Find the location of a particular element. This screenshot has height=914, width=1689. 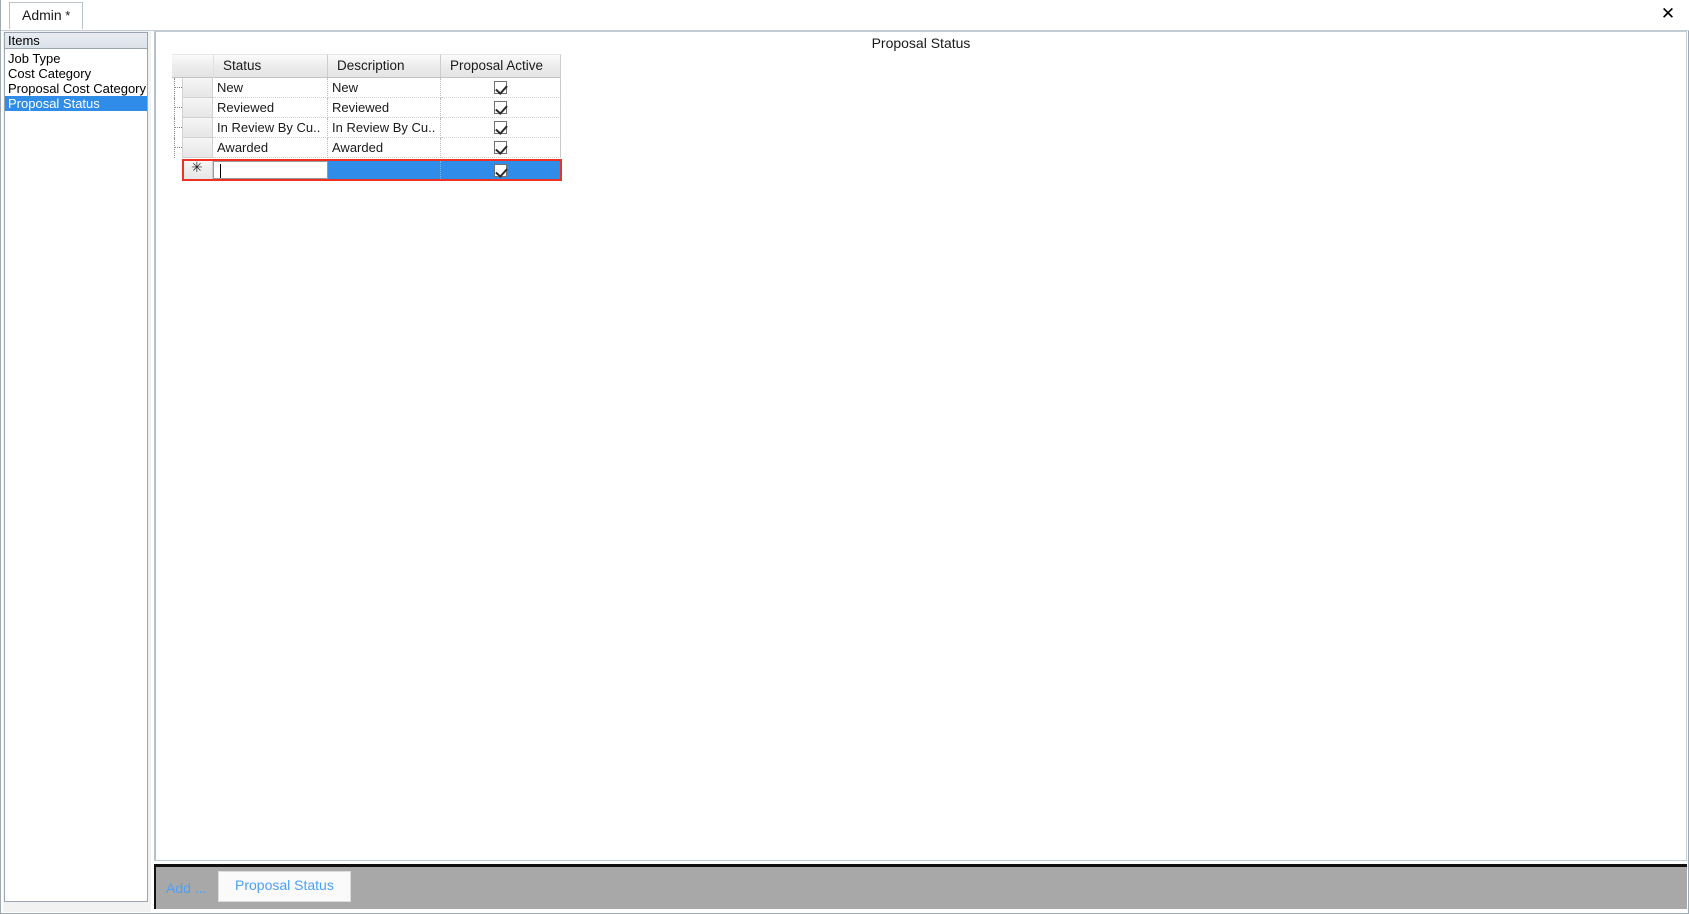

cell-description: Awarded is located at coordinates (384, 148).